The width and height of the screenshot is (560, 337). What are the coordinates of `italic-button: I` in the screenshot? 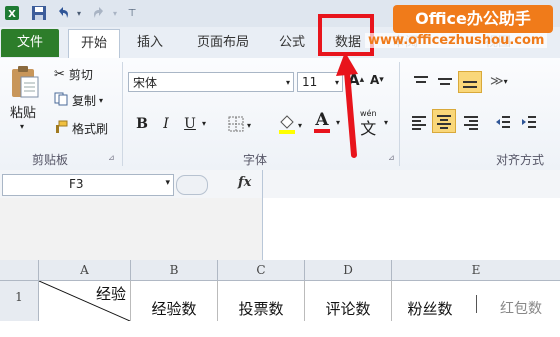 It's located at (166, 124).